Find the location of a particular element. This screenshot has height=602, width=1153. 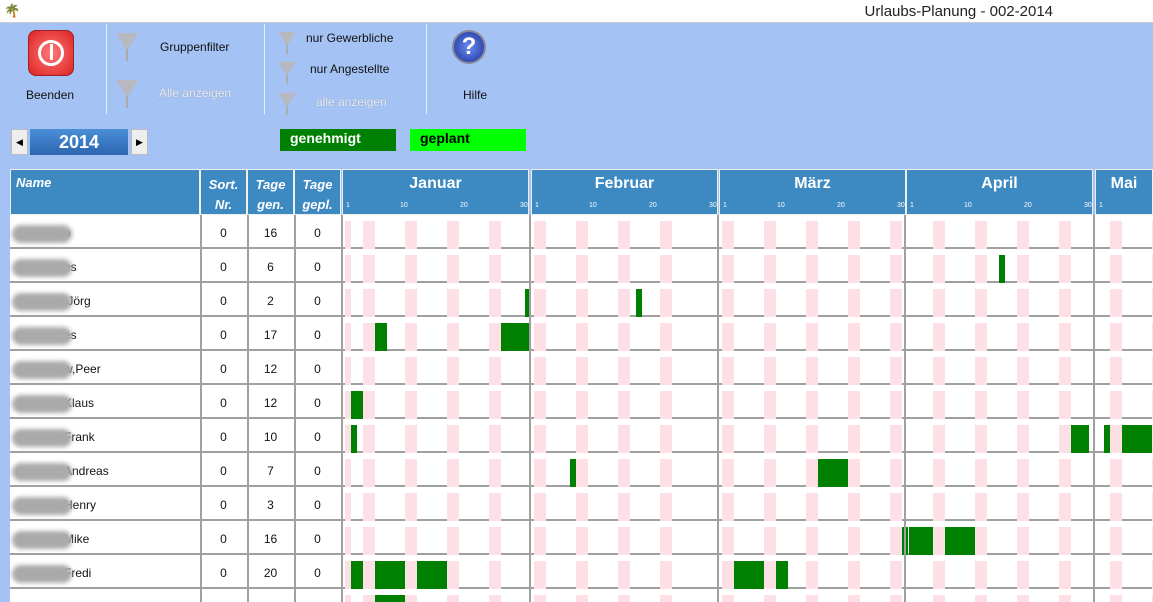

table-row: Frank 0 10 0 is located at coordinates (581, 436).